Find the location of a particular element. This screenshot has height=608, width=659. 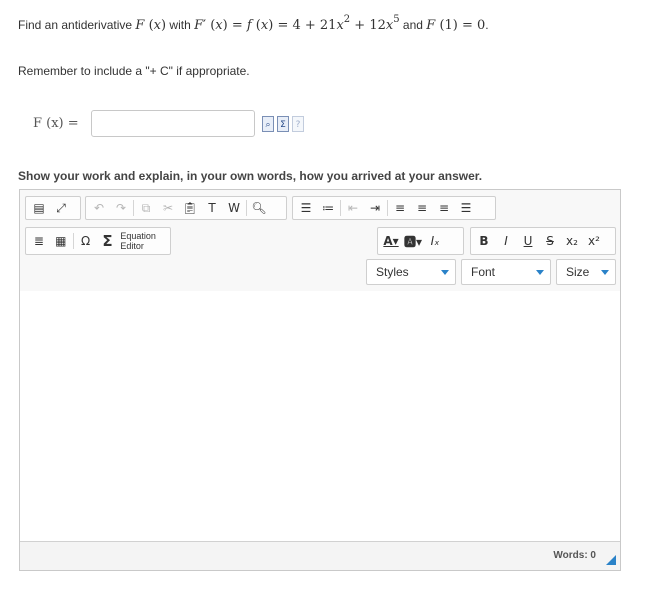

undo-icon: ↶ is located at coordinates (99, 208).